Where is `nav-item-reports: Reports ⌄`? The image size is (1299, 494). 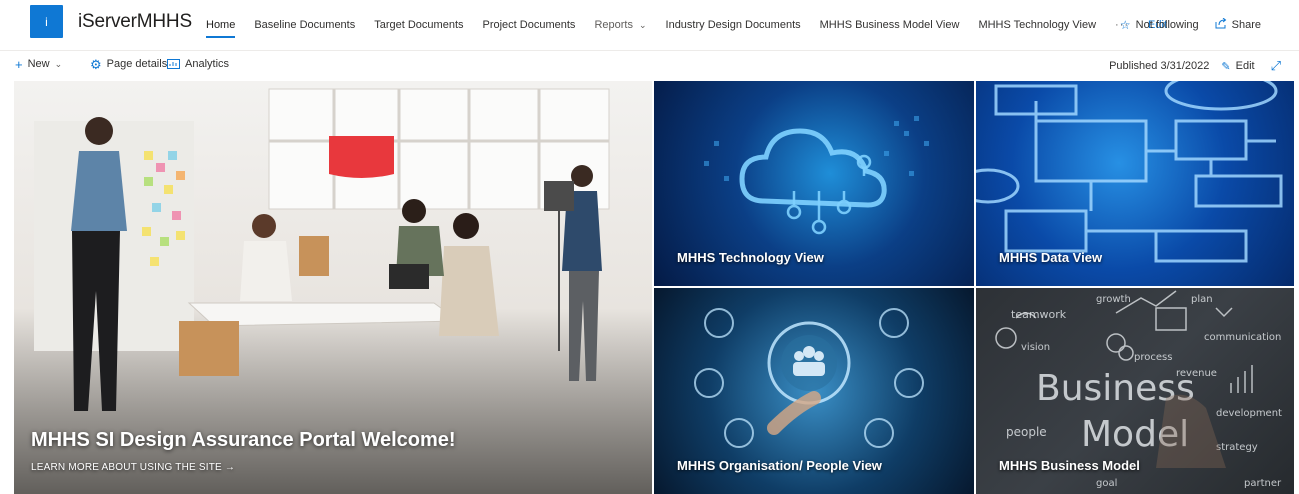 nav-item-reports: Reports ⌄ is located at coordinates (620, 25).